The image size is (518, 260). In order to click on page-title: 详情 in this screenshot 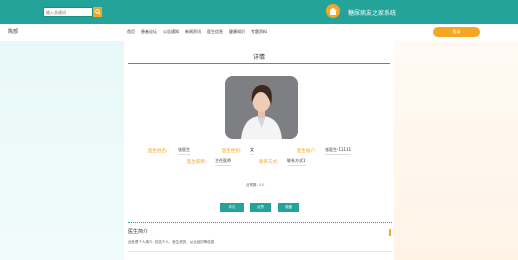, I will do `click(258, 57)`.